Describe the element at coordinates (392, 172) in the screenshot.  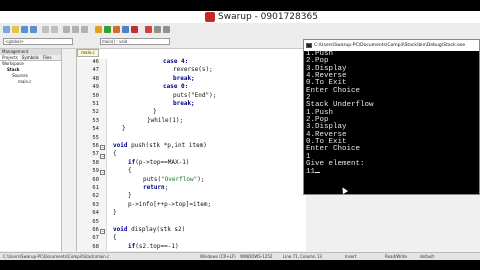
I see `console-input-line: 11` at that location.